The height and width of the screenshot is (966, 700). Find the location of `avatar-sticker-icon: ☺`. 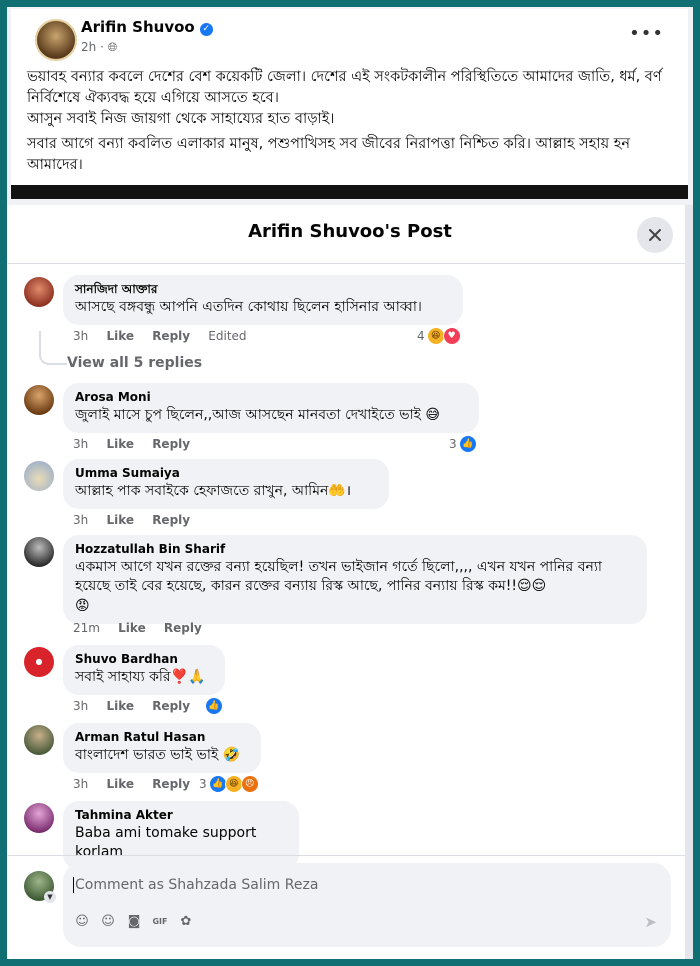

avatar-sticker-icon: ☺ is located at coordinates (82, 922).